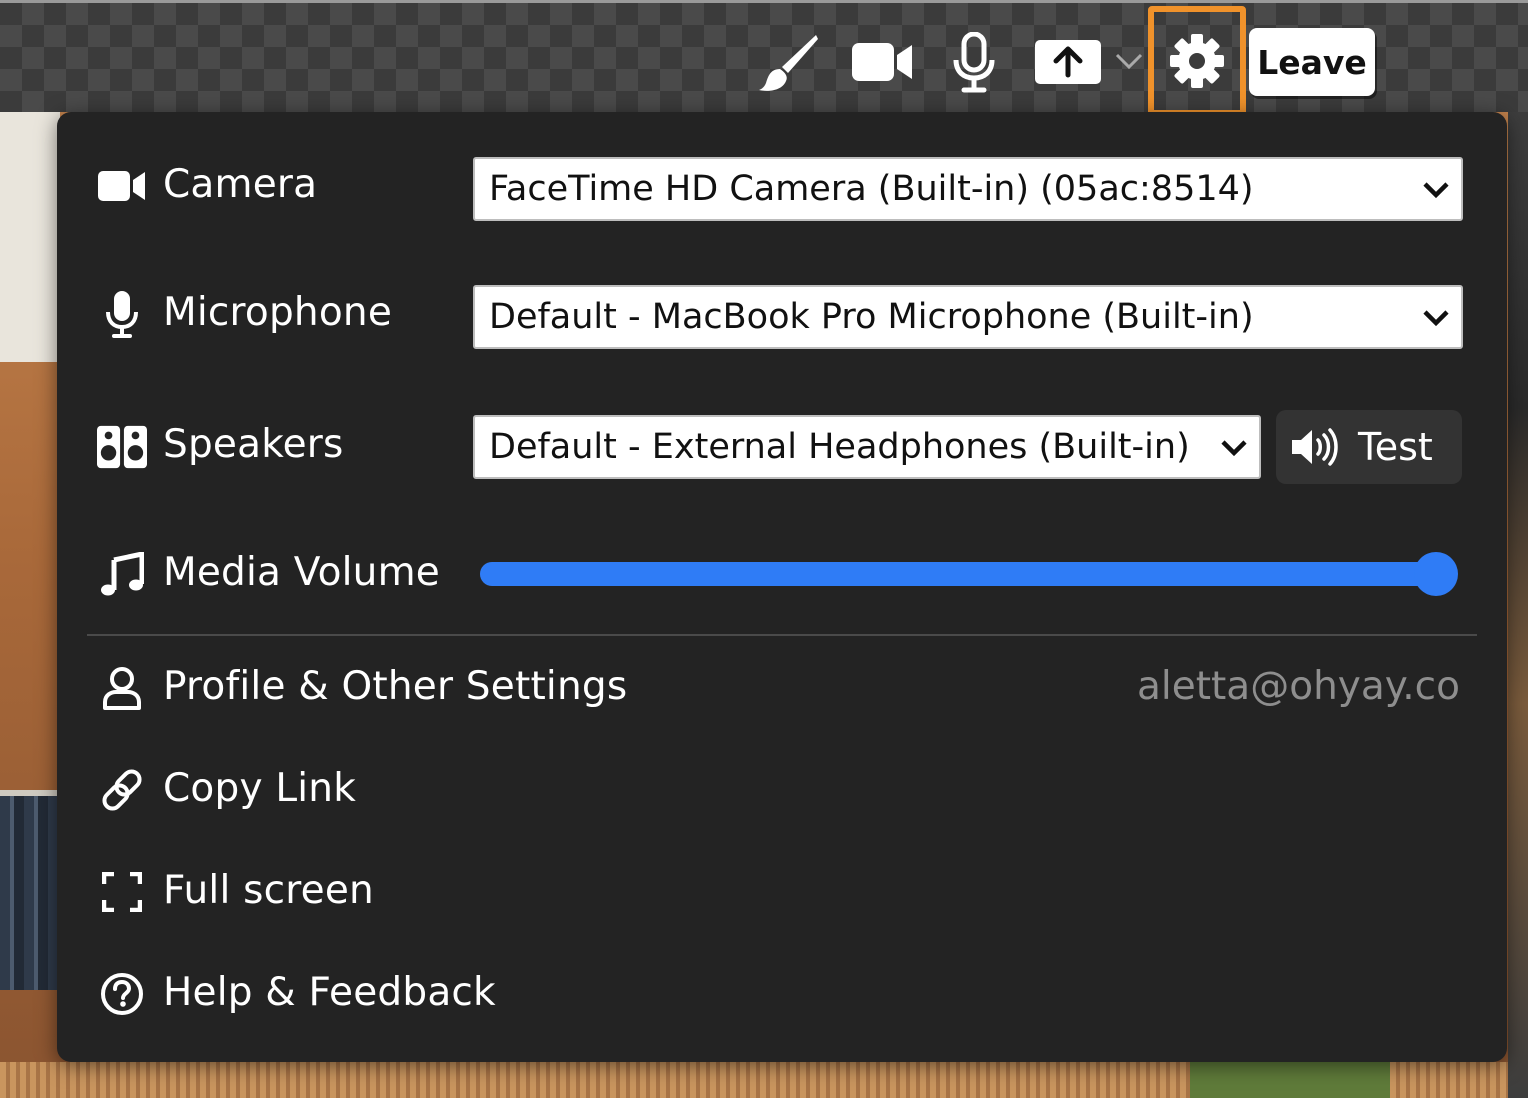  I want to click on slider-fill, so click(958, 574).